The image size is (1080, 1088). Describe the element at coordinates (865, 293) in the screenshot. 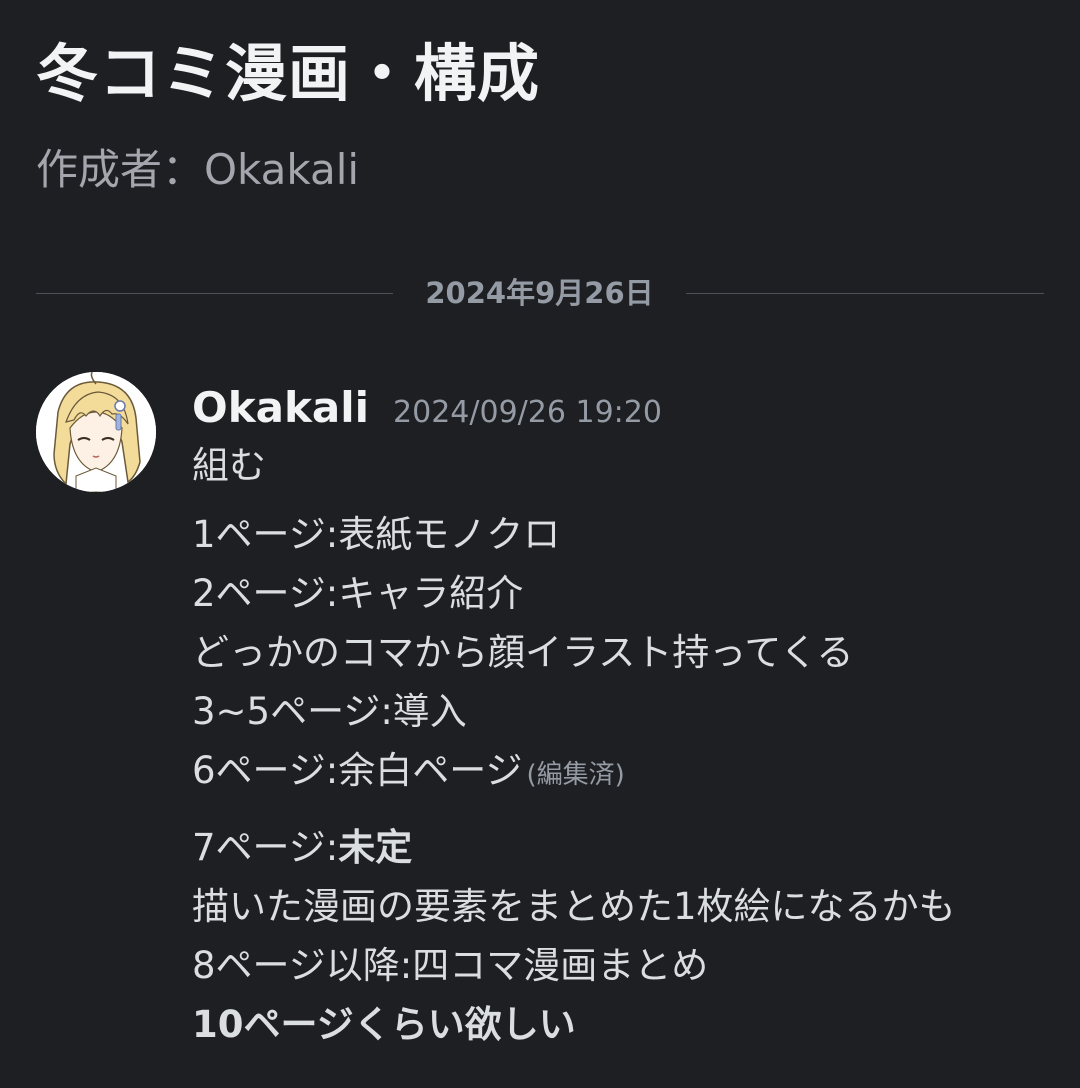

I see `divider-line-right` at that location.